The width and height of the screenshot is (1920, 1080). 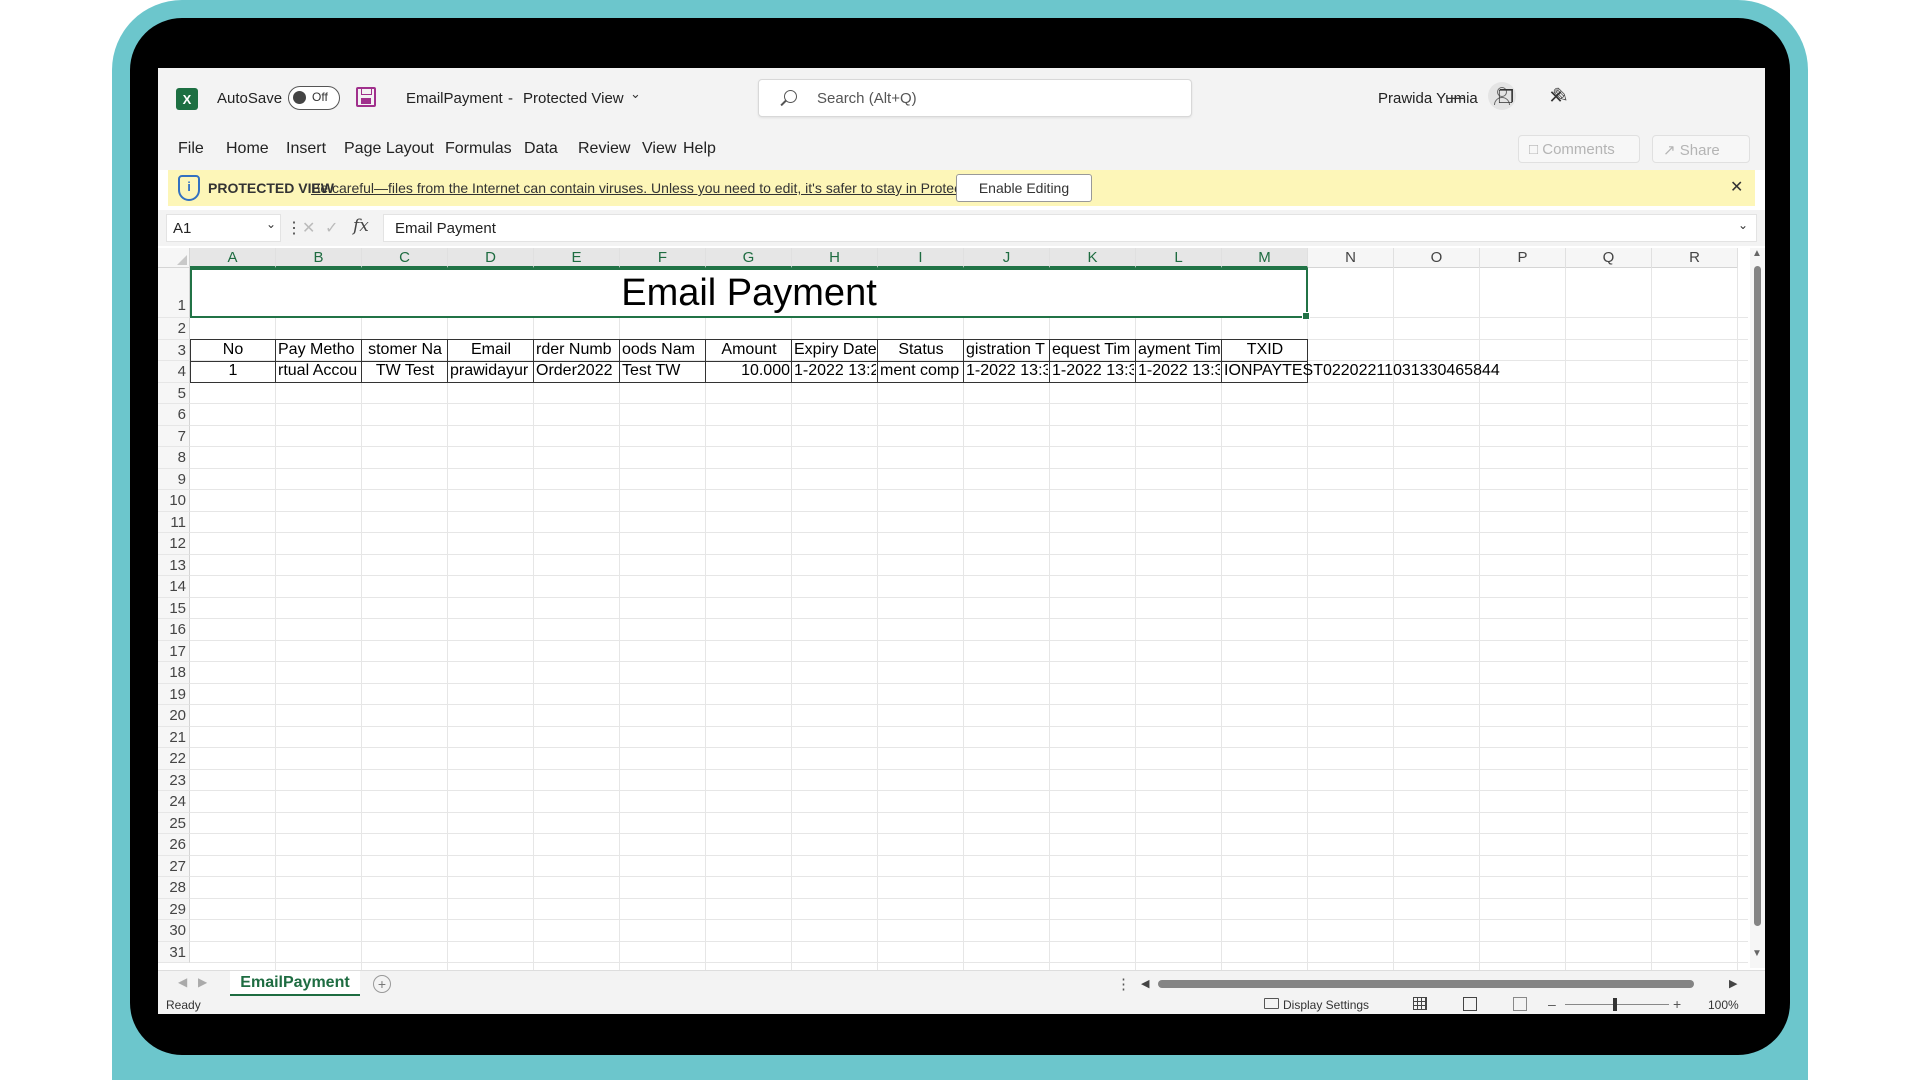 I want to click on table-header-cell: gistration T, so click(x=1007, y=352).